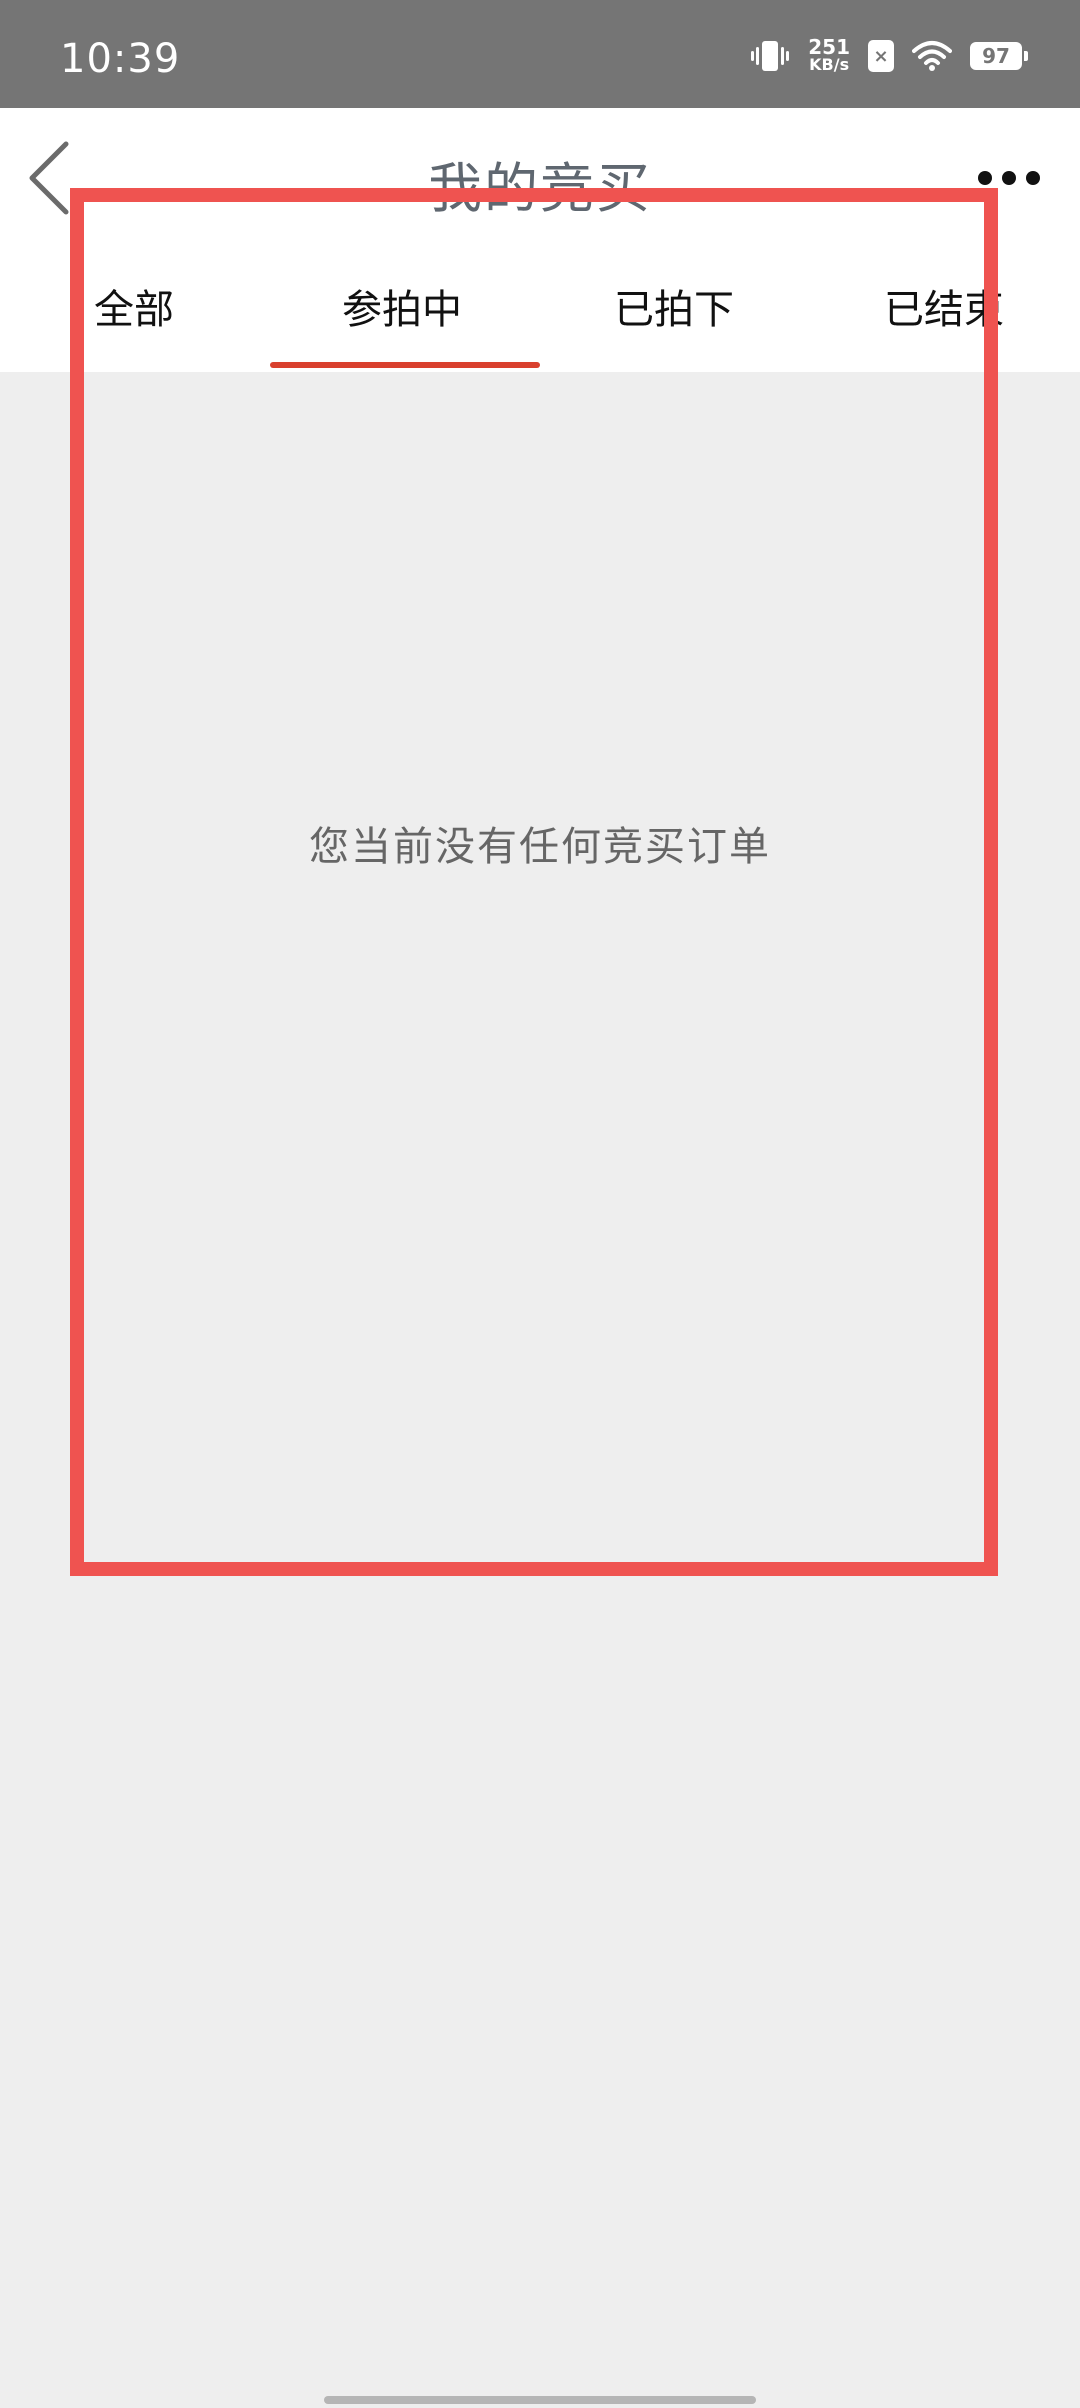 The image size is (1080, 2408). What do you see at coordinates (996, 56) in the screenshot?
I see `battery-level: 97` at bounding box center [996, 56].